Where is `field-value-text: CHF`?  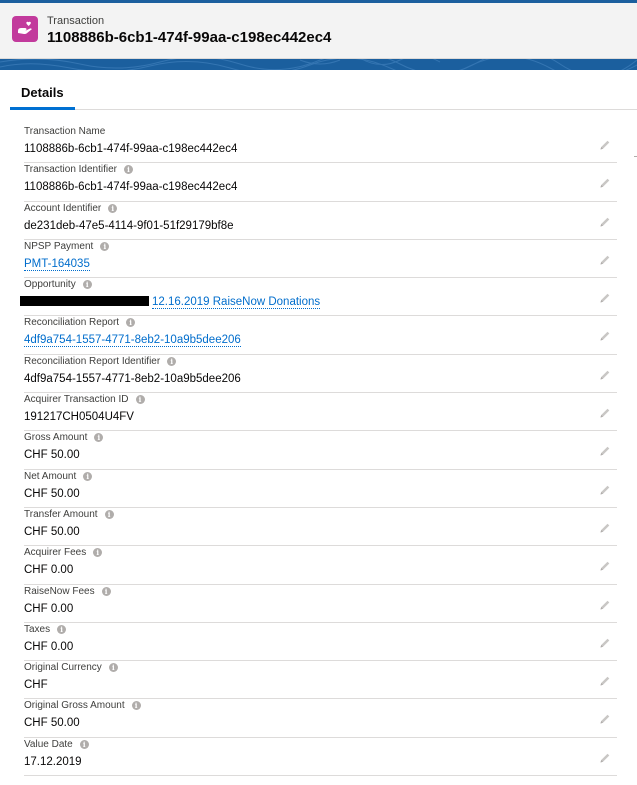
field-value-text: CHF is located at coordinates (36, 685).